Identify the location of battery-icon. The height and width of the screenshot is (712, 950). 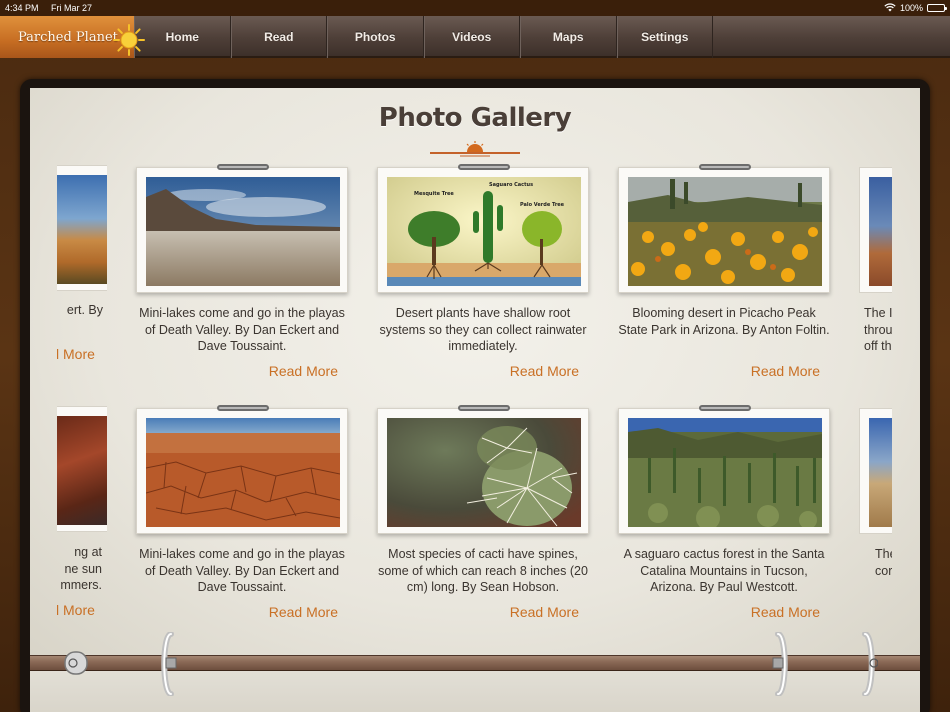
(937, 8).